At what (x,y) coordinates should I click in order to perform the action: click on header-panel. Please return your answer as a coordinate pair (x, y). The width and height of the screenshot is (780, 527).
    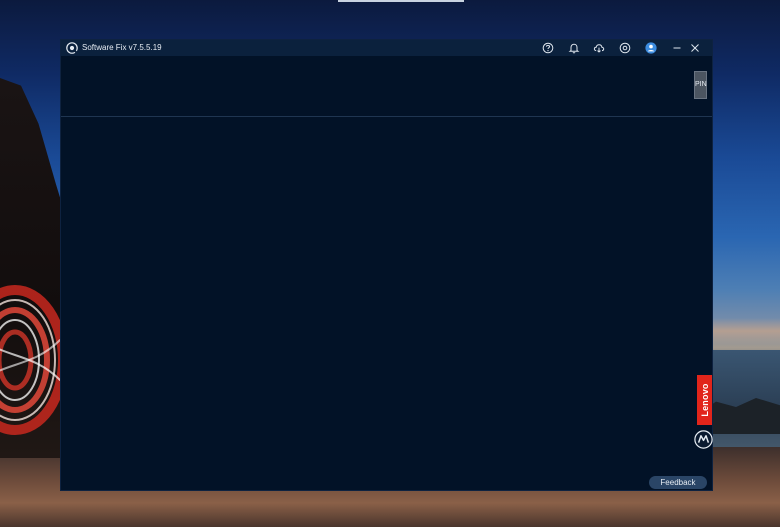
    Looking at the image, I should click on (386, 86).